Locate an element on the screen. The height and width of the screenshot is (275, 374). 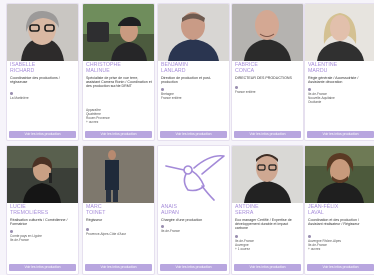
profile-name: Fabrice CONCA is located at coordinates (246, 68).